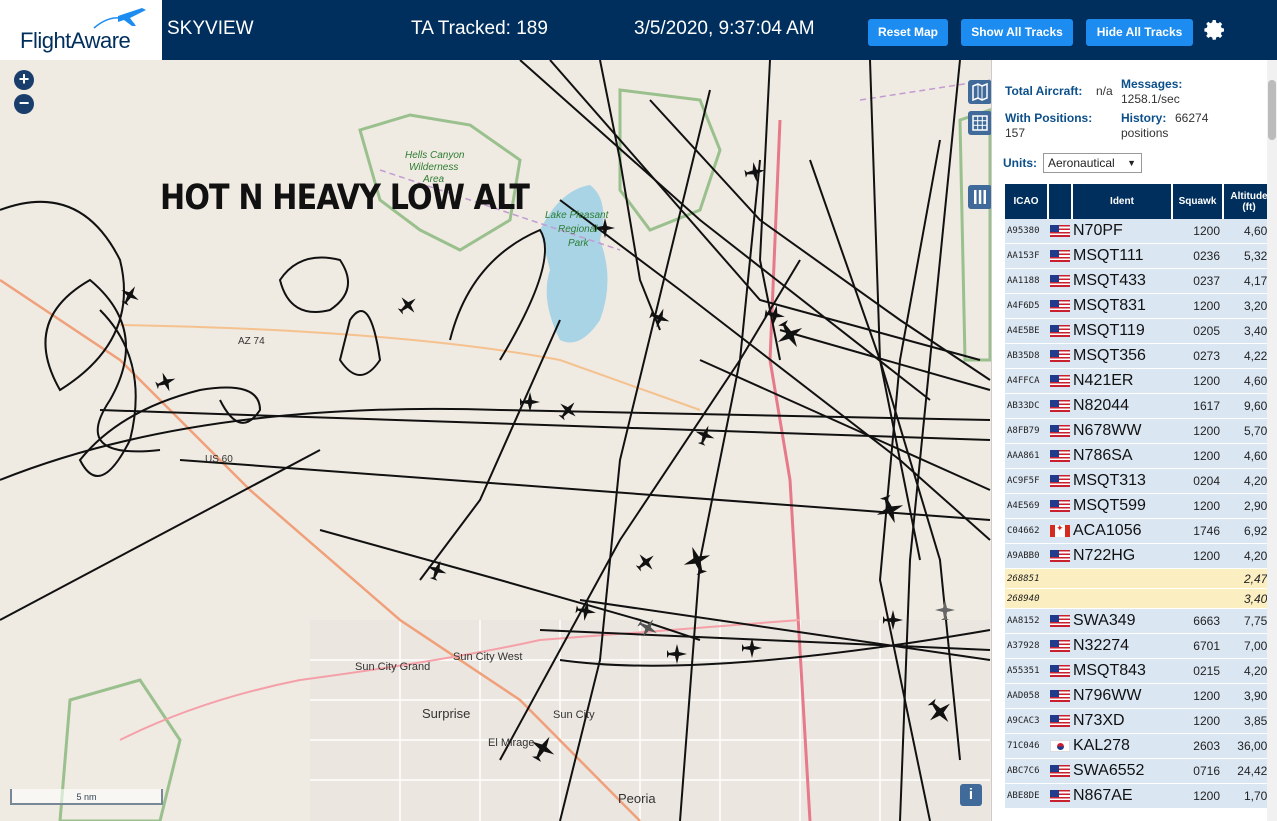 This screenshot has width=1277, height=821. I want to click on table-row: A4E569 MSQT599 1200 2,900, so click(1141, 506).